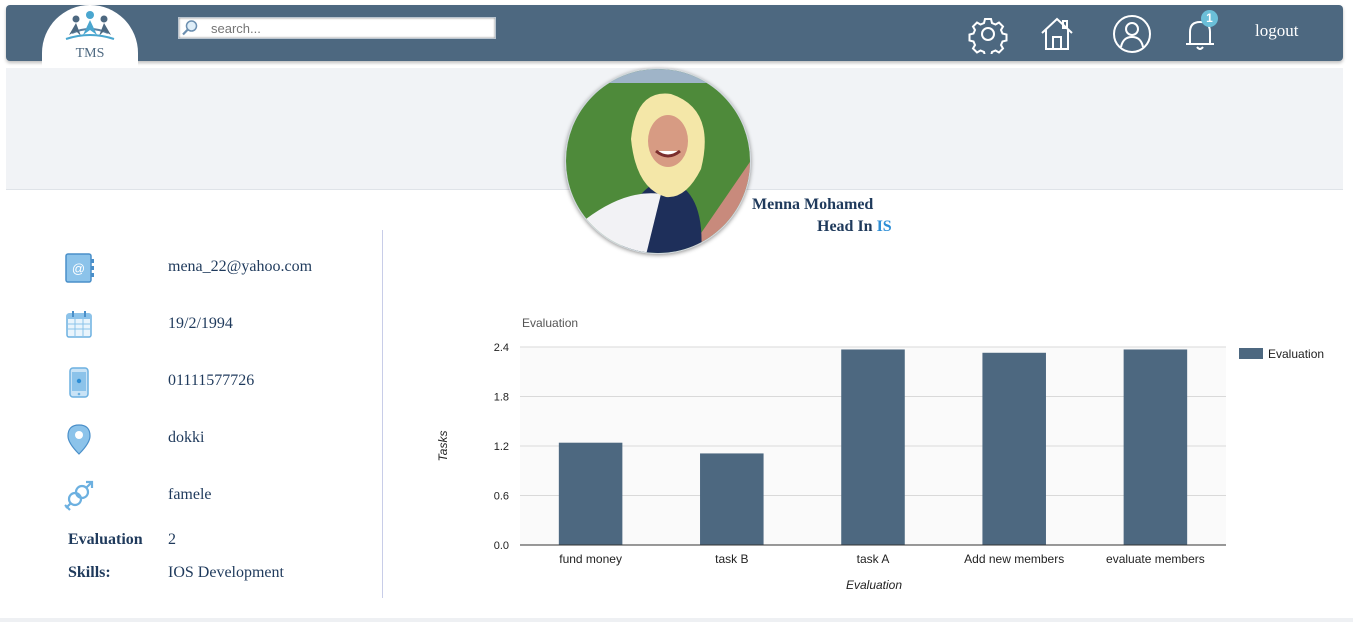 This screenshot has width=1353, height=622. I want to click on x-tick-label: task A, so click(873, 559).